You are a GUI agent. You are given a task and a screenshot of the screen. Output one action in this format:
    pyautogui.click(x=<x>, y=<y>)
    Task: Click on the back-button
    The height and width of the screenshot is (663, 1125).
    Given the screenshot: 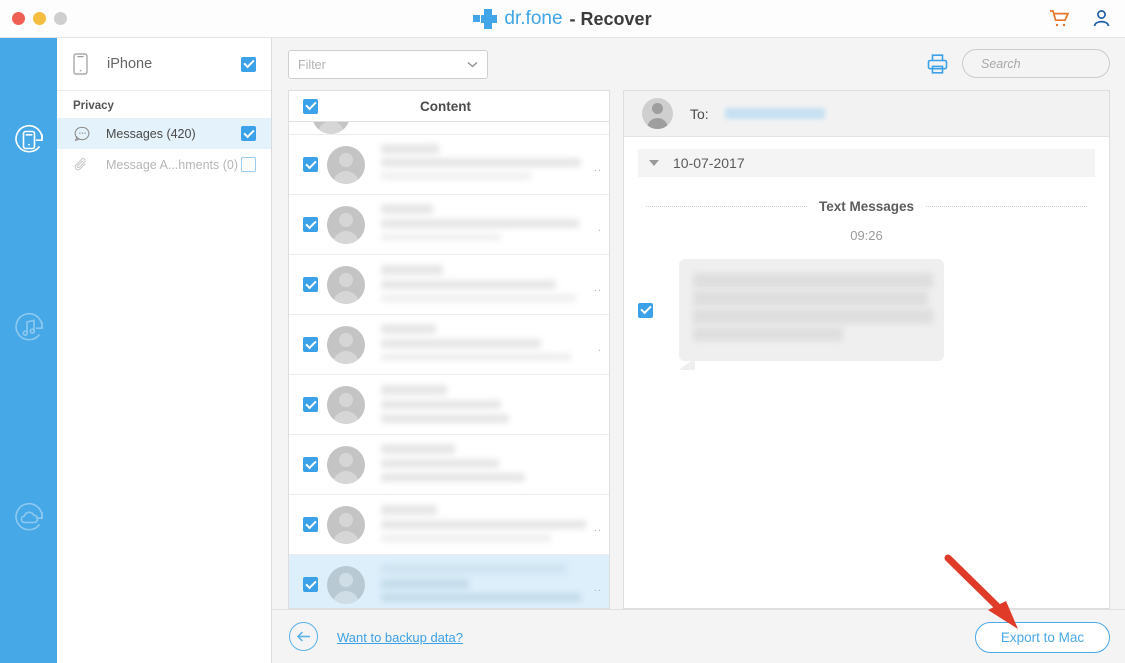 What is the action you would take?
    pyautogui.click(x=303, y=636)
    